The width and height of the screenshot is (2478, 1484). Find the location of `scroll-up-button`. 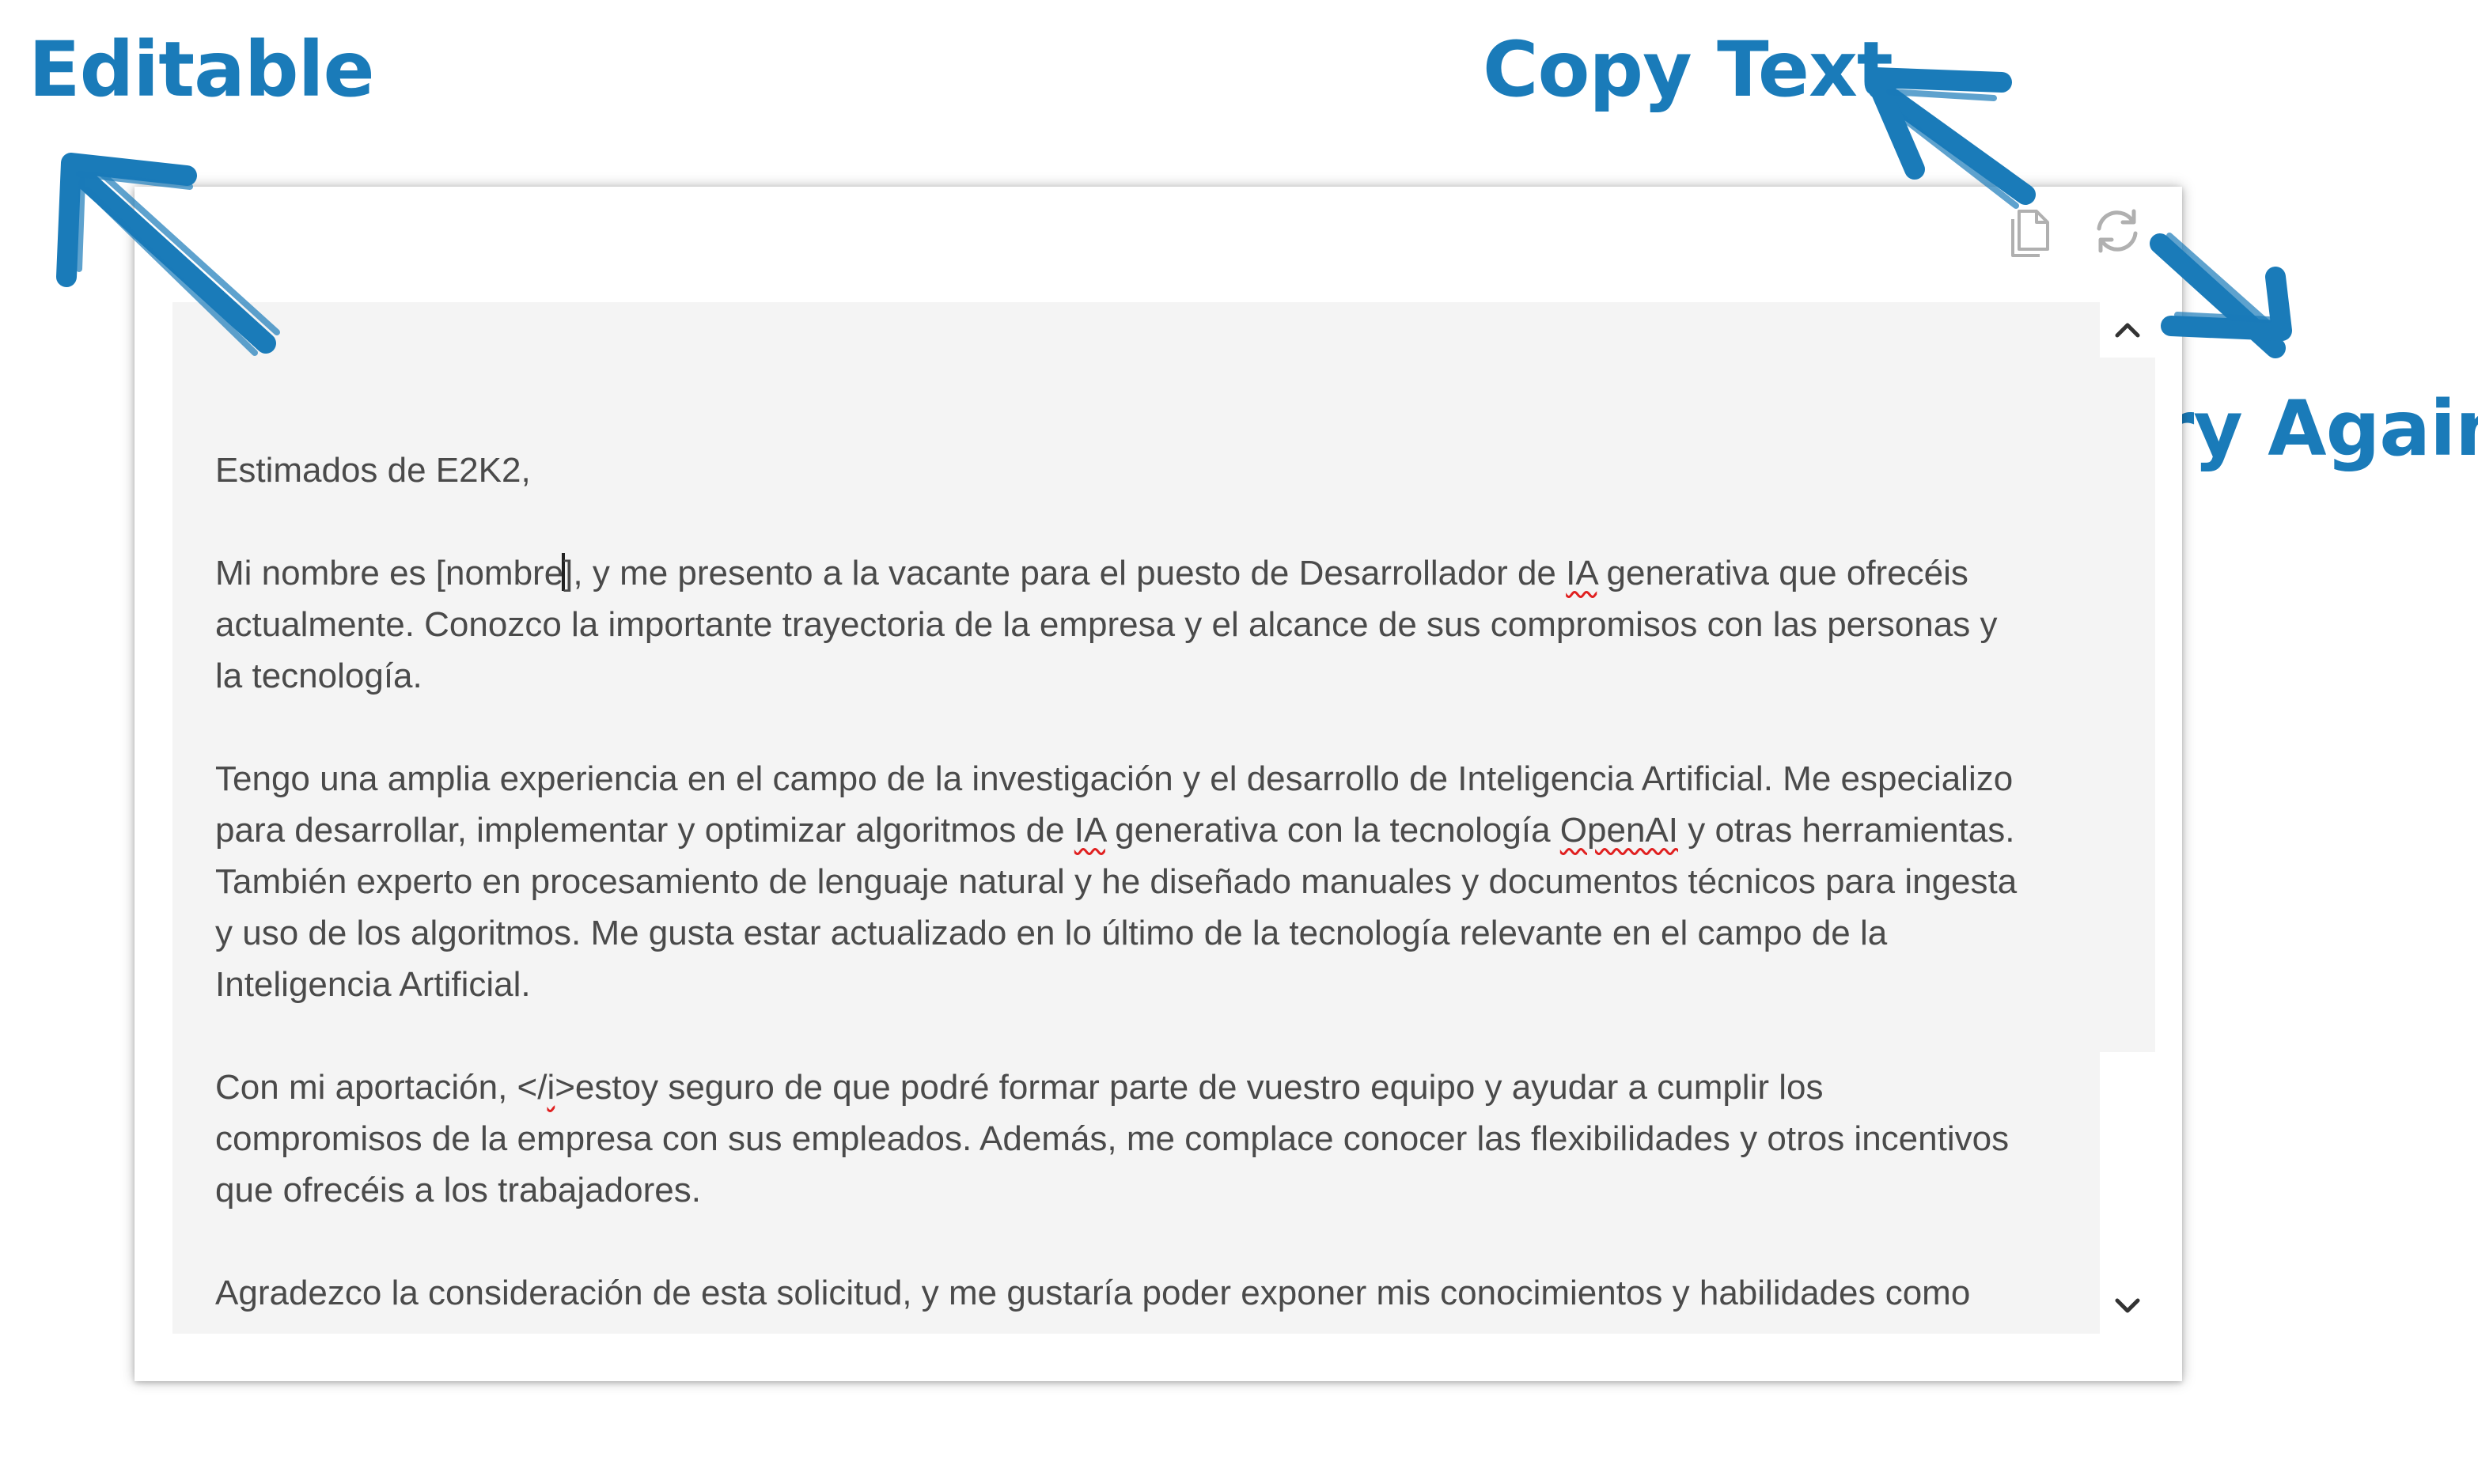

scroll-up-button is located at coordinates (2127, 330).